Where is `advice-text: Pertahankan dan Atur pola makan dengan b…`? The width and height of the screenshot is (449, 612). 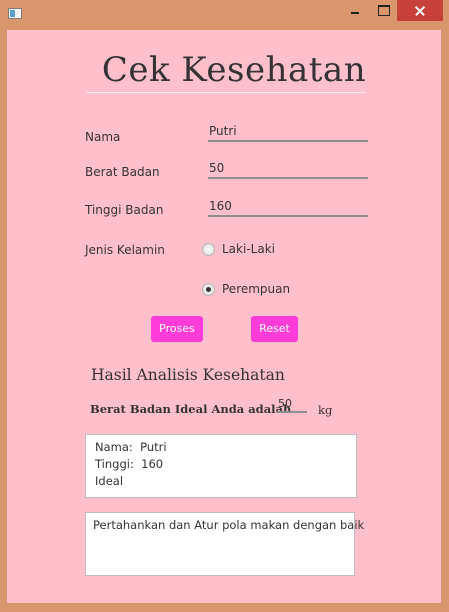
advice-text: Pertahankan dan Atur pola makan dengan b… is located at coordinates (229, 525).